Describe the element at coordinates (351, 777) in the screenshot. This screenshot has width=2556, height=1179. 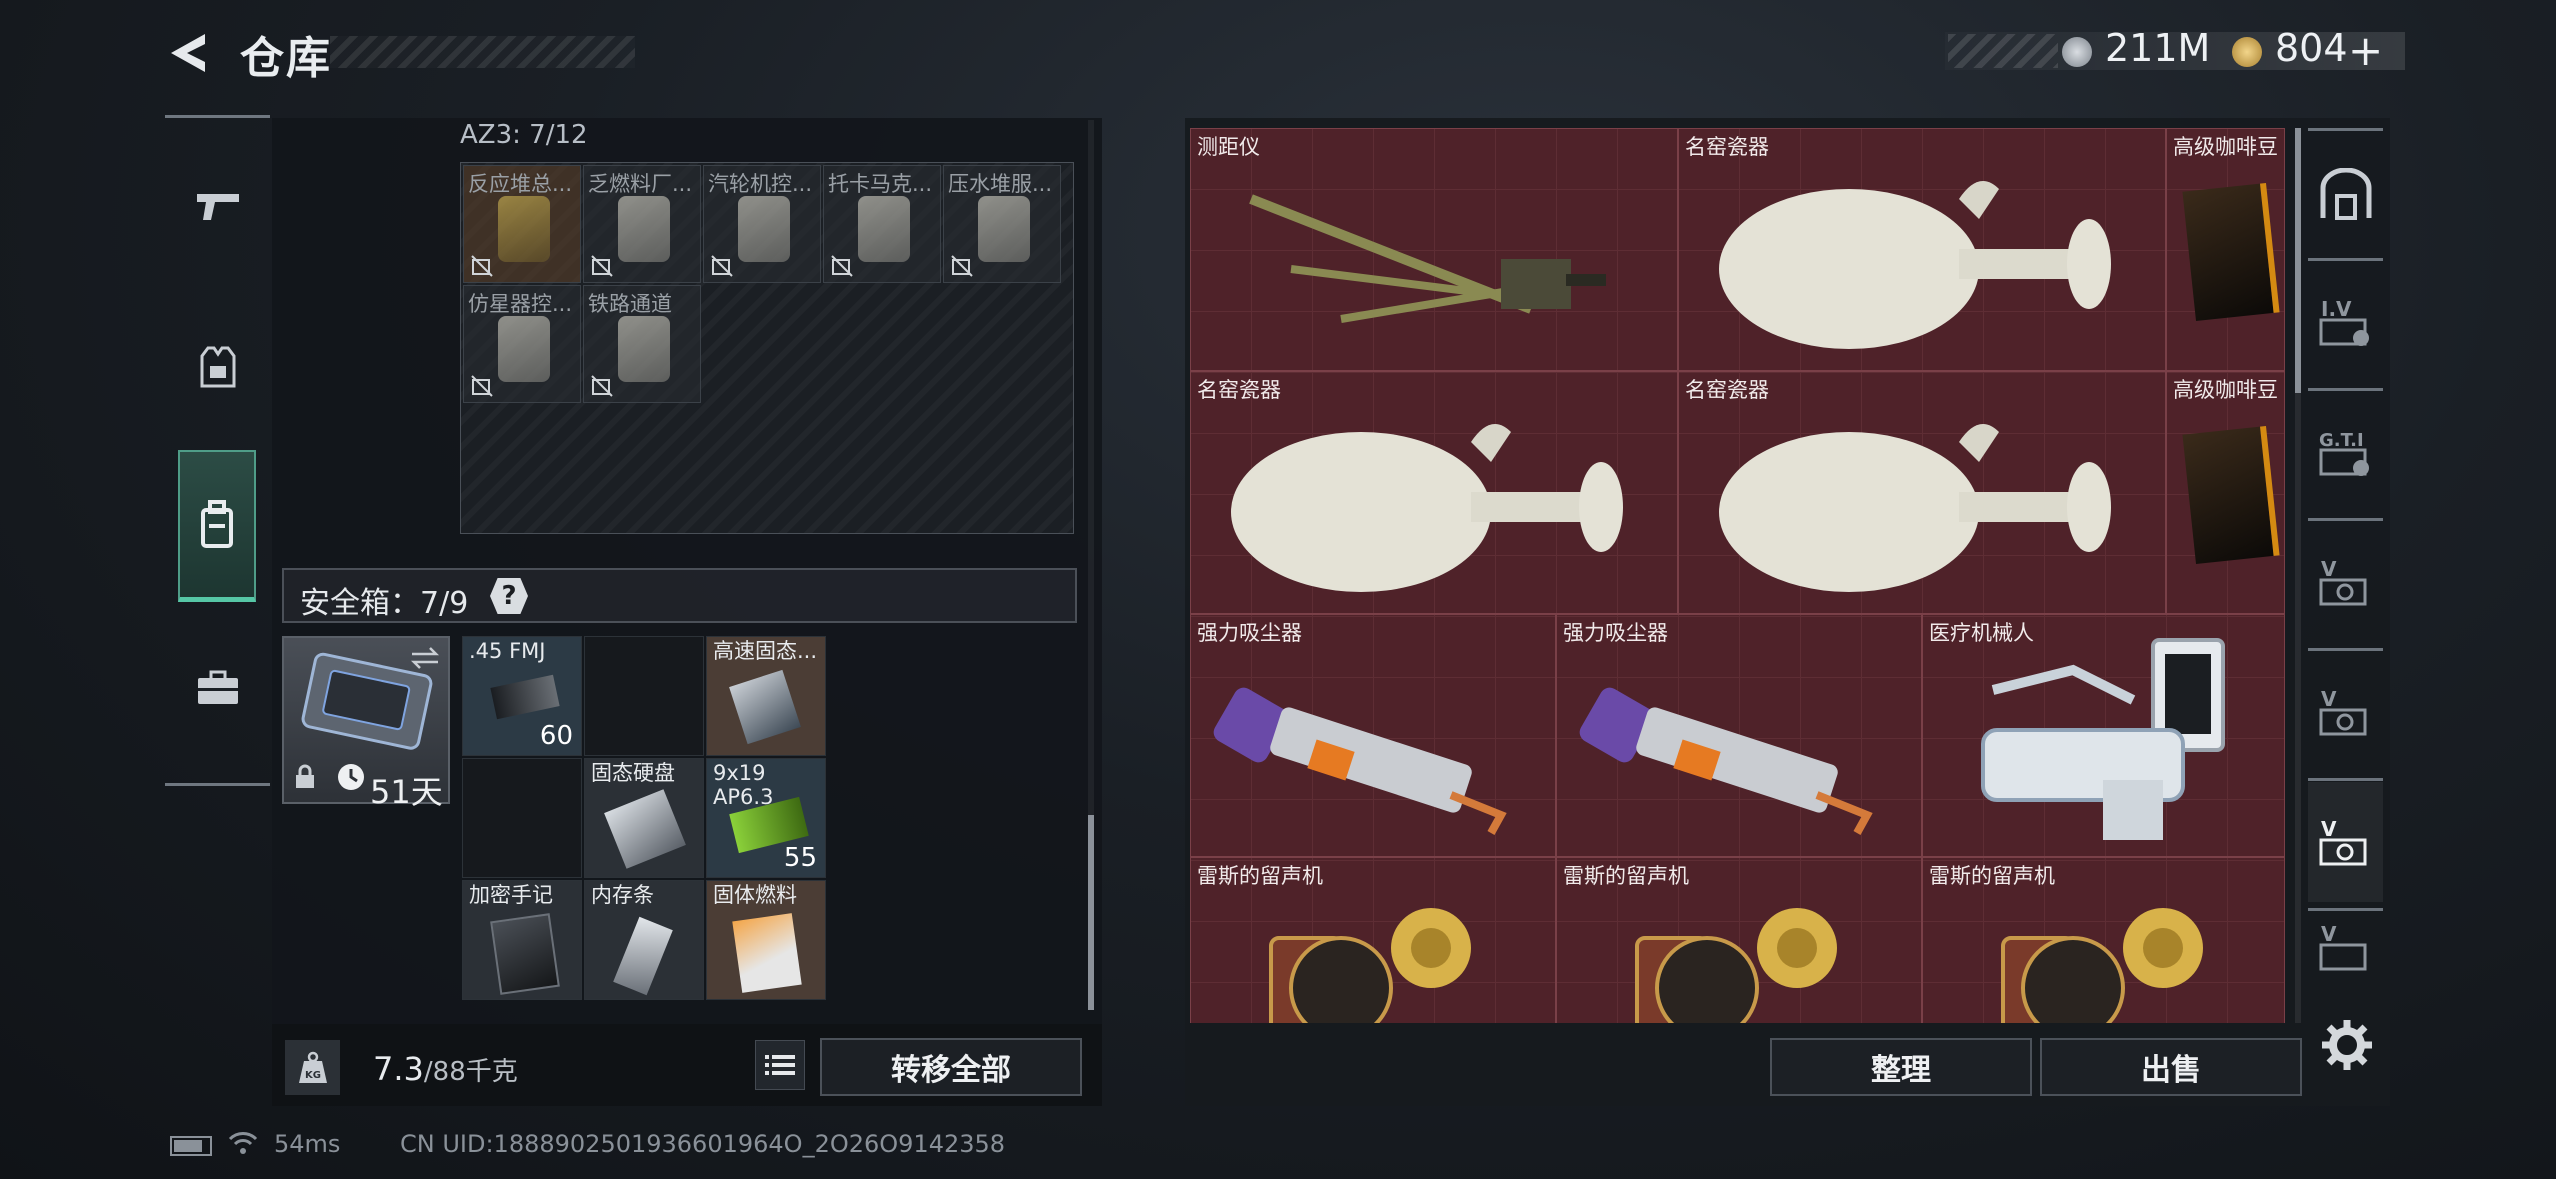
I see `clock-icon` at that location.